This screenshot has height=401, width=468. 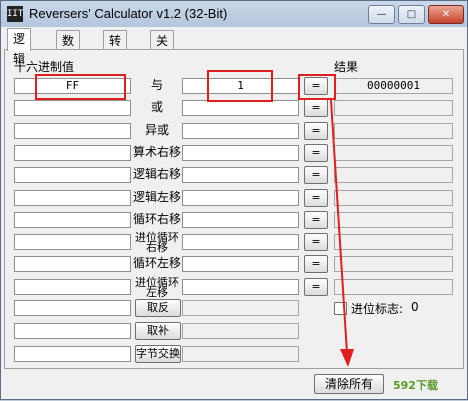 I want to click on equals-button-8: =, so click(x=316, y=264).